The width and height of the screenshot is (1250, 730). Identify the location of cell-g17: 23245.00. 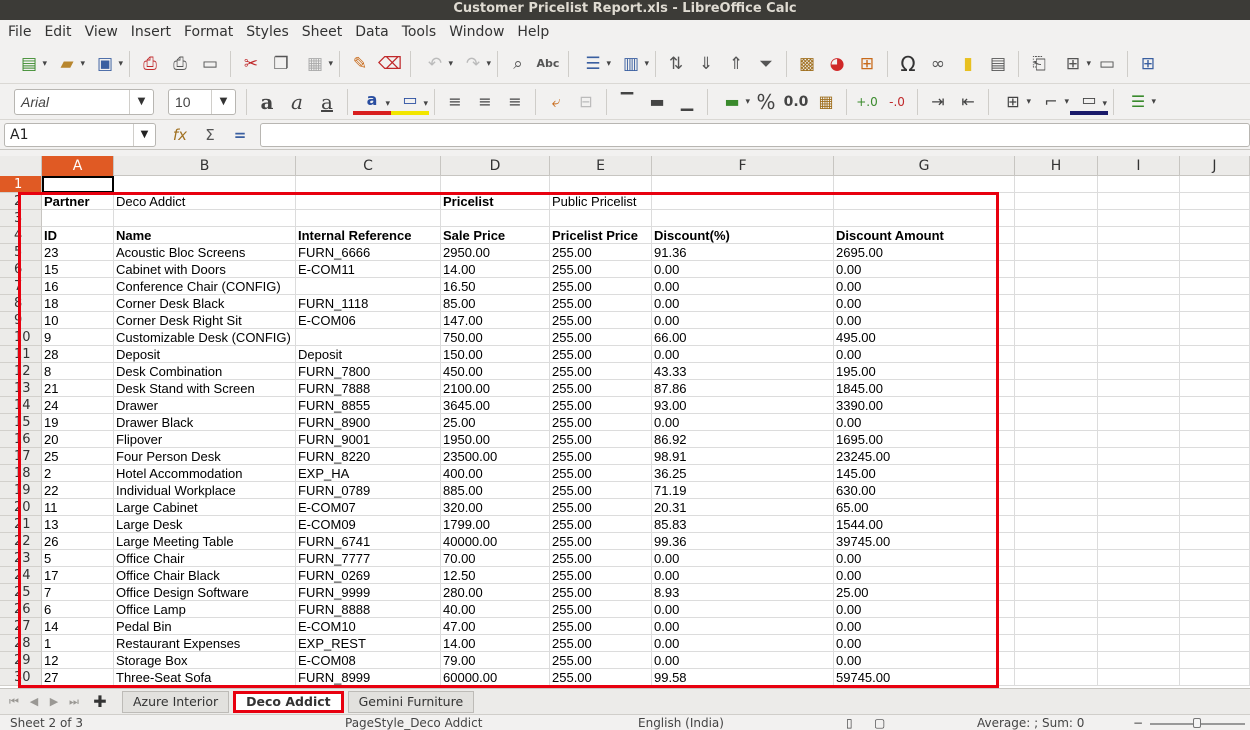
(924, 456).